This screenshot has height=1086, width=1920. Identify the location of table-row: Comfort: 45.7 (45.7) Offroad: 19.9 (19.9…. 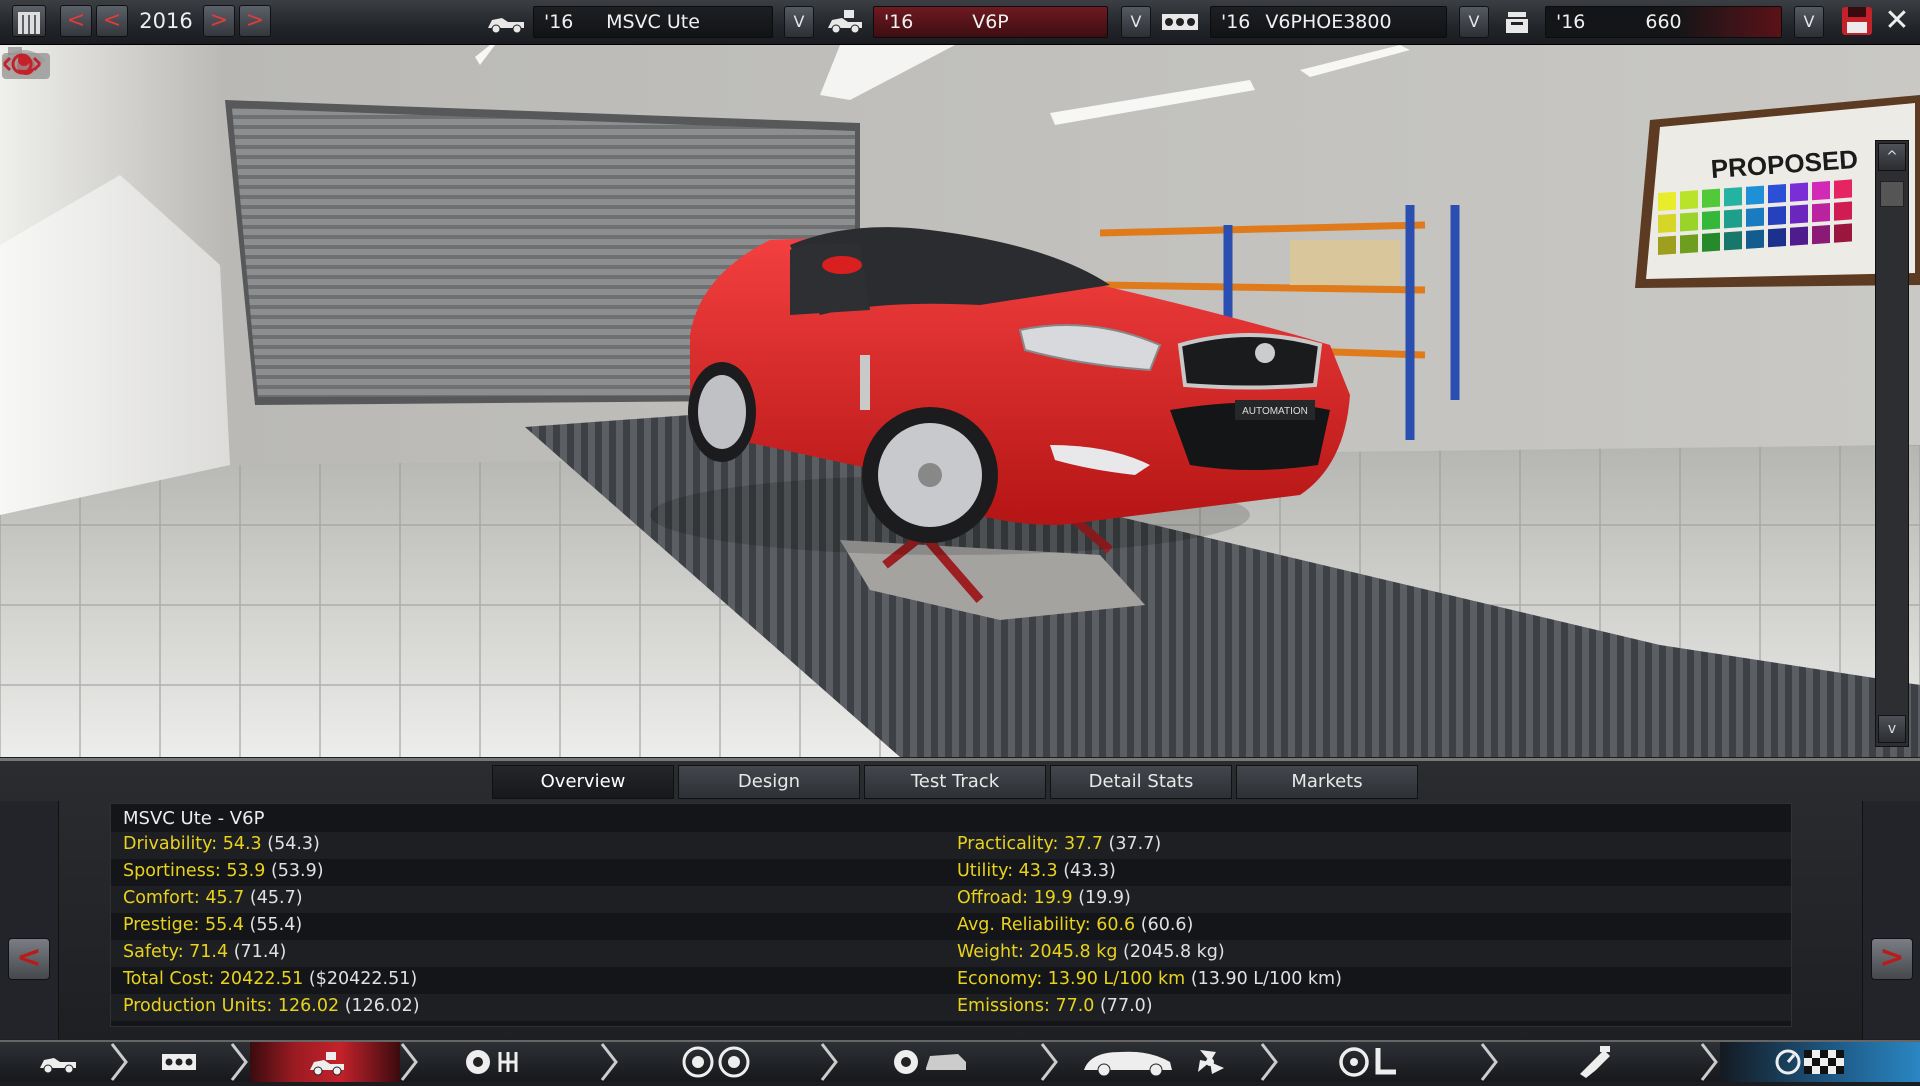
(951, 899).